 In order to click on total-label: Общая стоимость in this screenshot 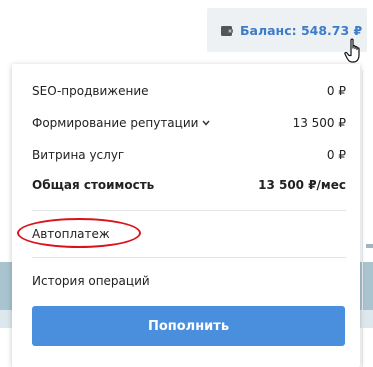, I will do `click(93, 185)`.